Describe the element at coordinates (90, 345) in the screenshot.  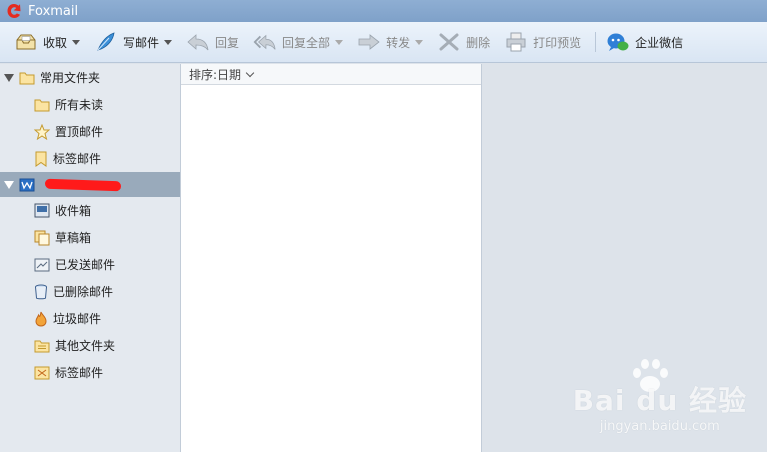
I see `sidebar-item-other-folders: 其他文件夹` at that location.